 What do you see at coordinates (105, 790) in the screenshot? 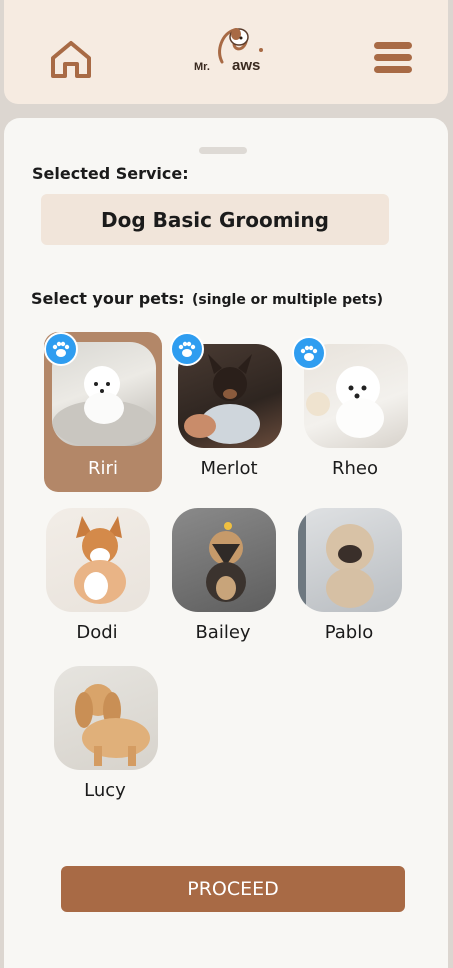
I see `pet-name: Lucy` at bounding box center [105, 790].